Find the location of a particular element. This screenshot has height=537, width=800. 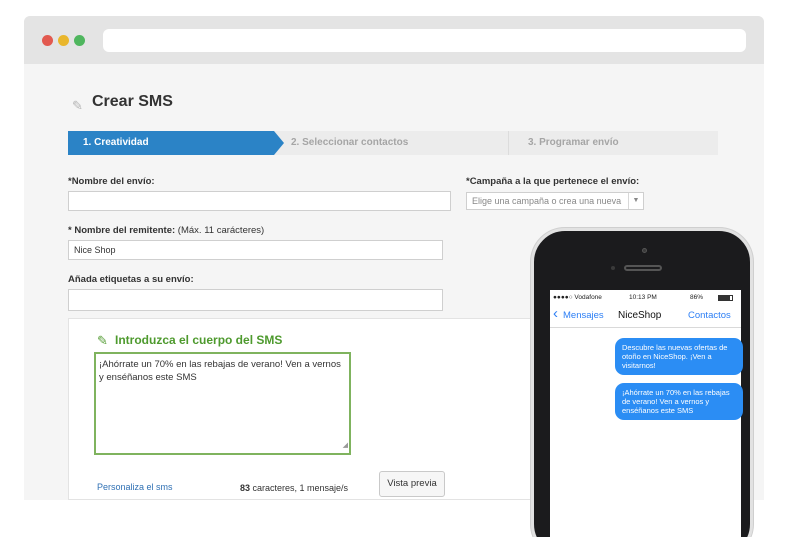

tags-label: Añada etiquetas a su envío: is located at coordinates (131, 279).